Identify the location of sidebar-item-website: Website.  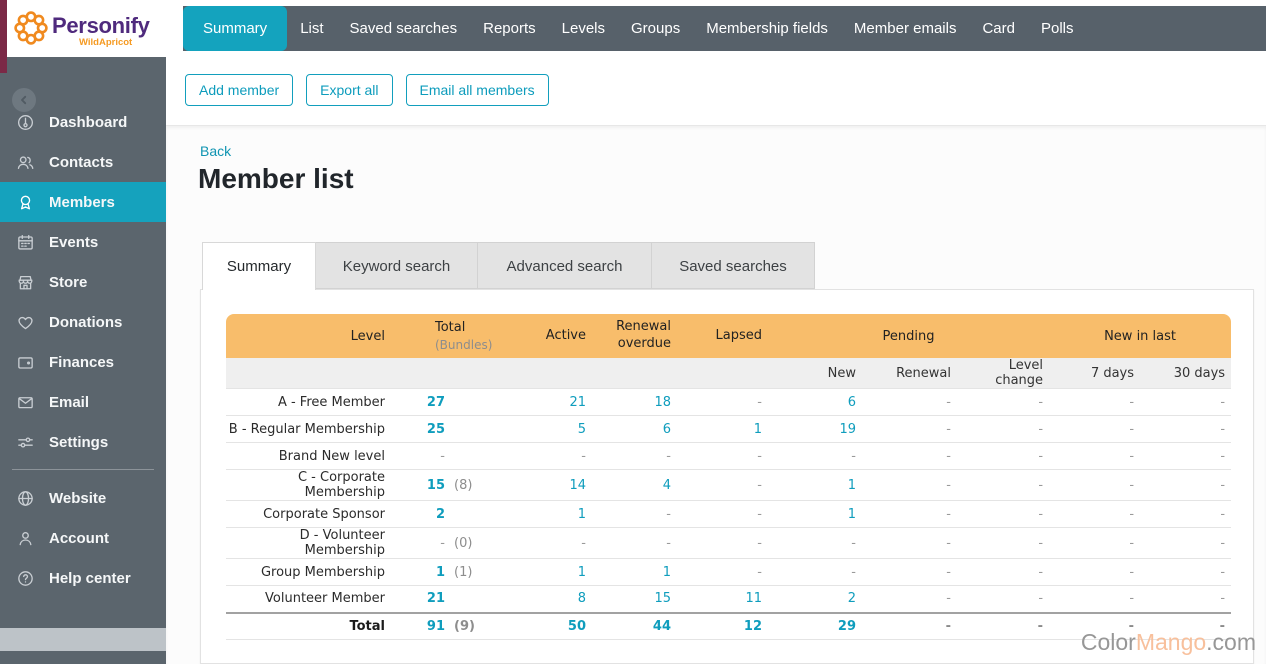
(83, 498).